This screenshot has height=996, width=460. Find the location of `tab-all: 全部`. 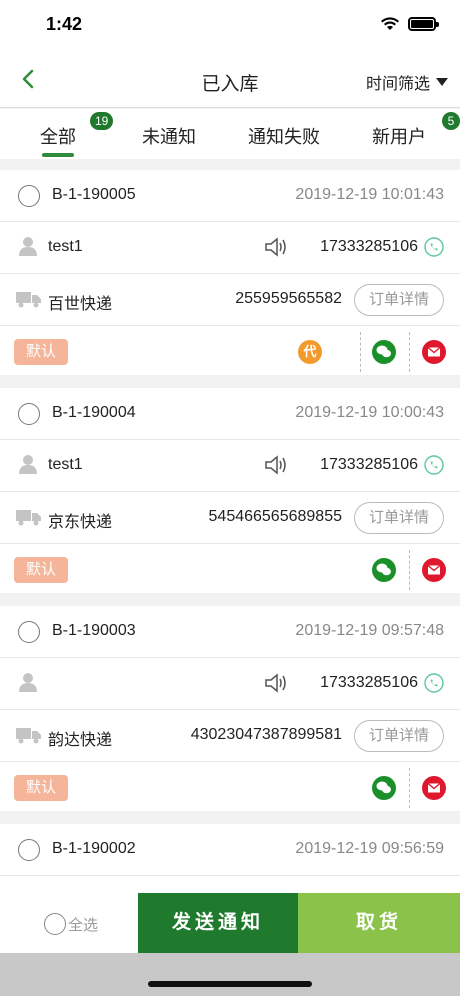

tab-all: 全部 is located at coordinates (58, 136).